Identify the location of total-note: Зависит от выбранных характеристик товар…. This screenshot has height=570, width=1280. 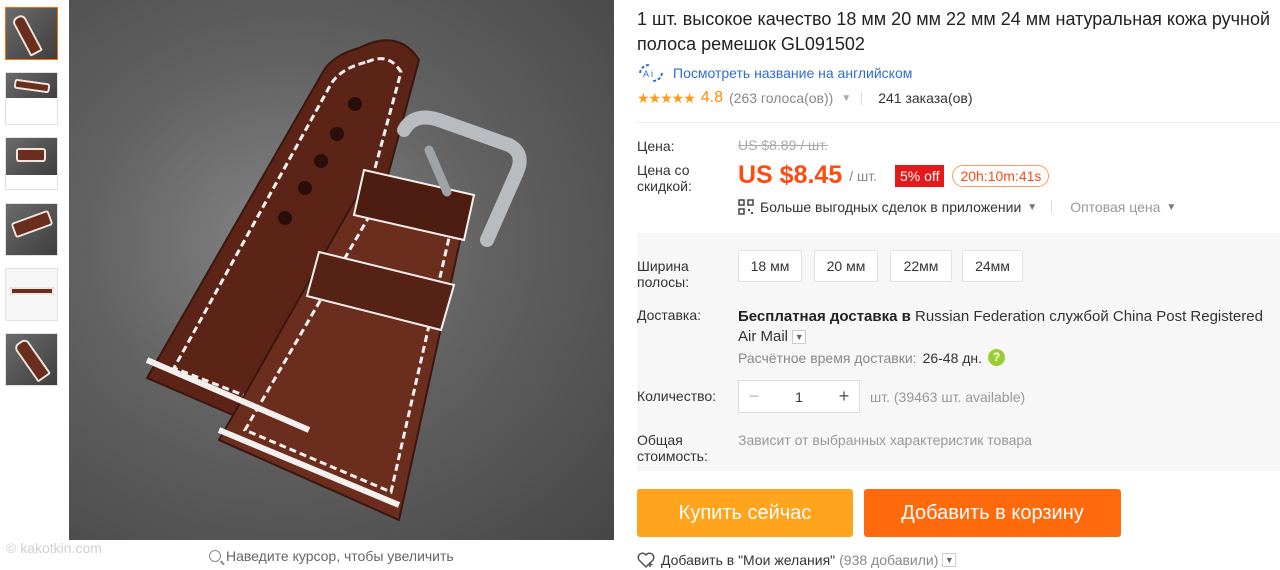
(885, 440).